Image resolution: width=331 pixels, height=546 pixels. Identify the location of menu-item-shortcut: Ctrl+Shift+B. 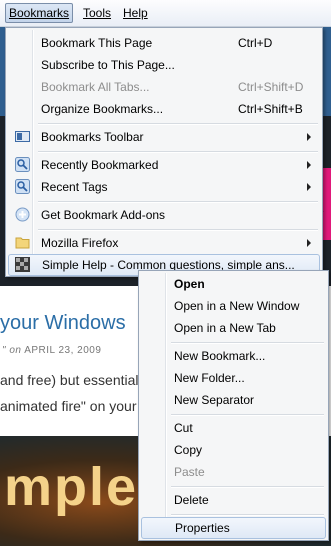
(270, 109).